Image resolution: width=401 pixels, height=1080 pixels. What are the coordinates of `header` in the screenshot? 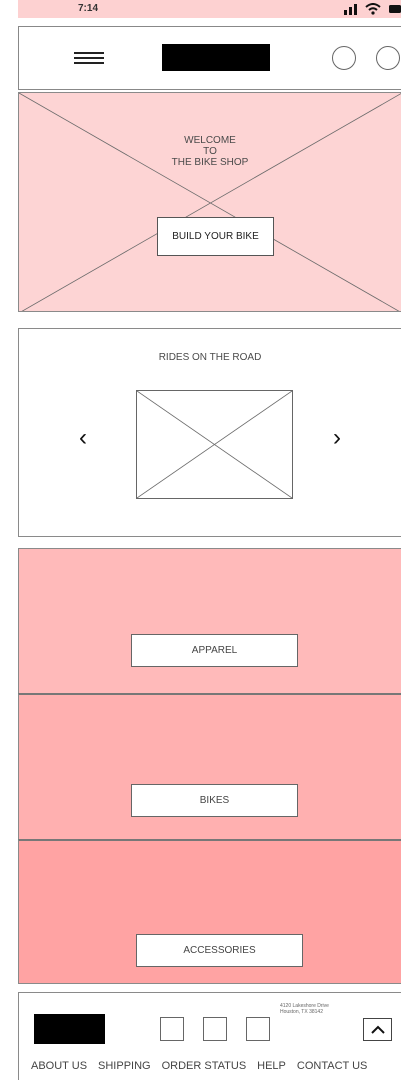 It's located at (209, 58).